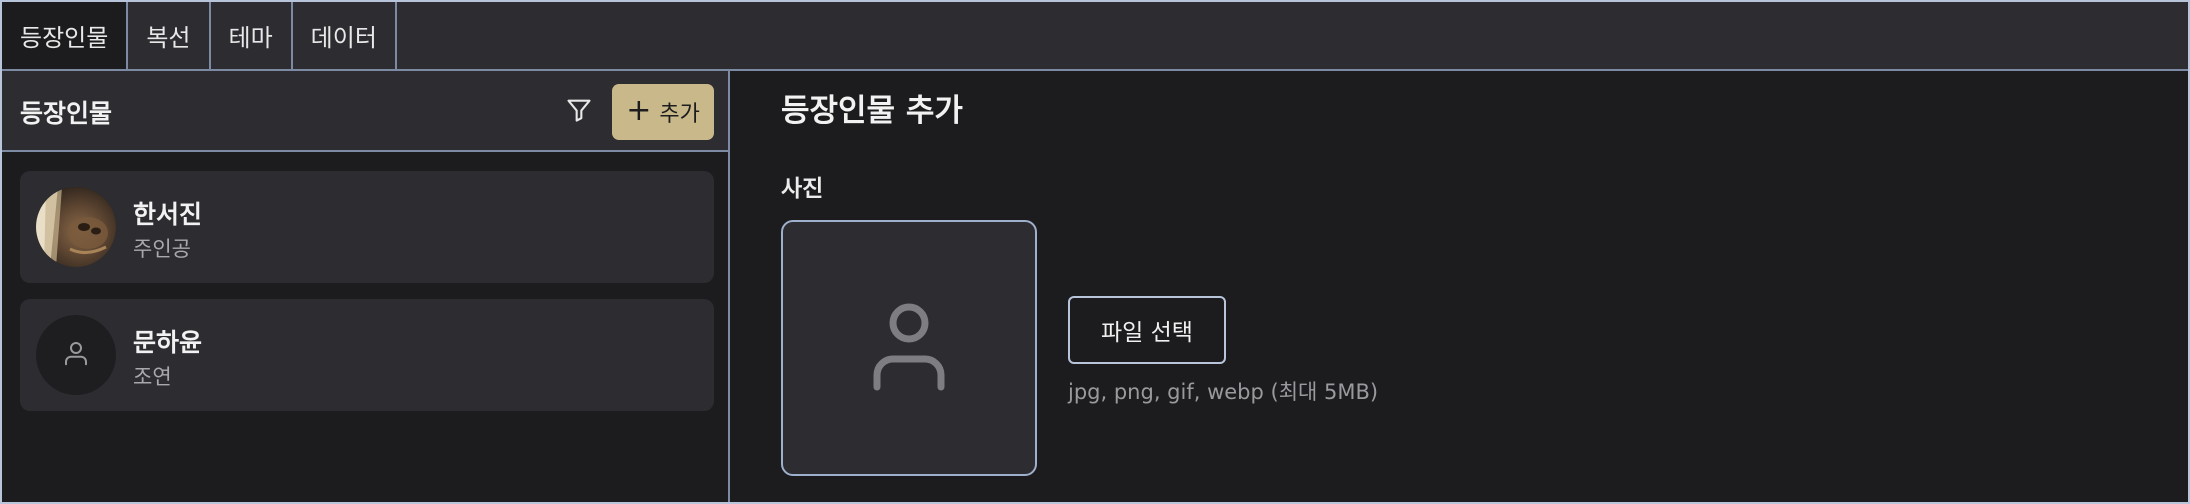 The image size is (2190, 504). Describe the element at coordinates (66, 113) in the screenshot. I see `sidebar-title: 등장인물` at that location.